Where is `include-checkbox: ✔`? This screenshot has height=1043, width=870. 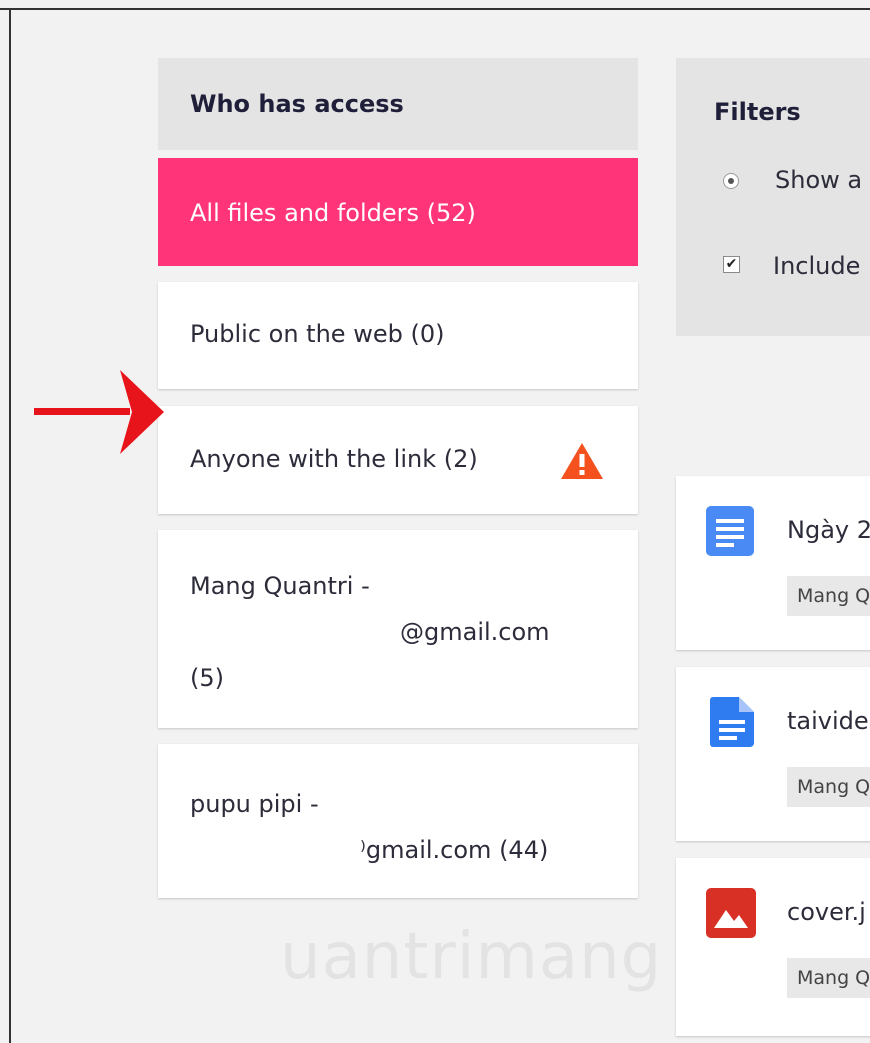
include-checkbox: ✔ is located at coordinates (731, 264).